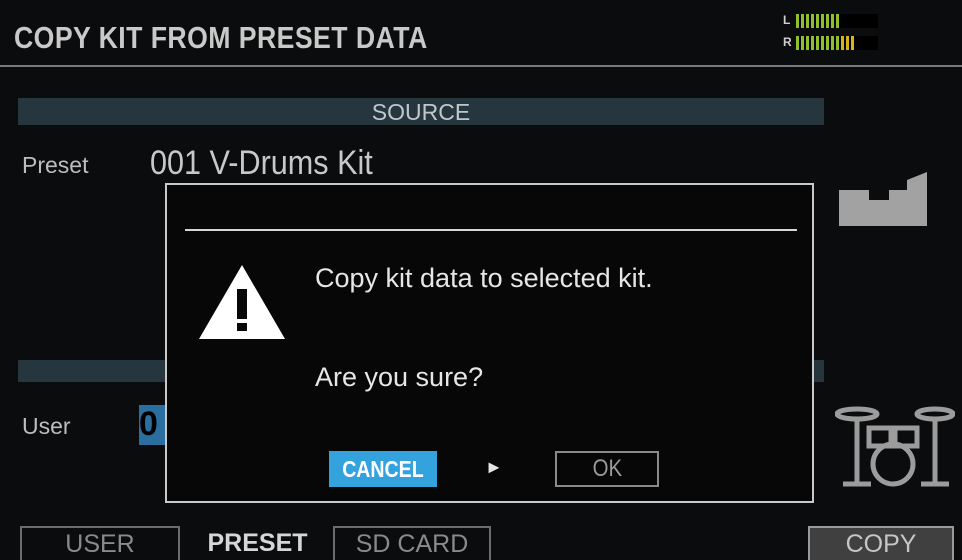  I want to click on cursor-arrow-icon: ►, so click(494, 467).